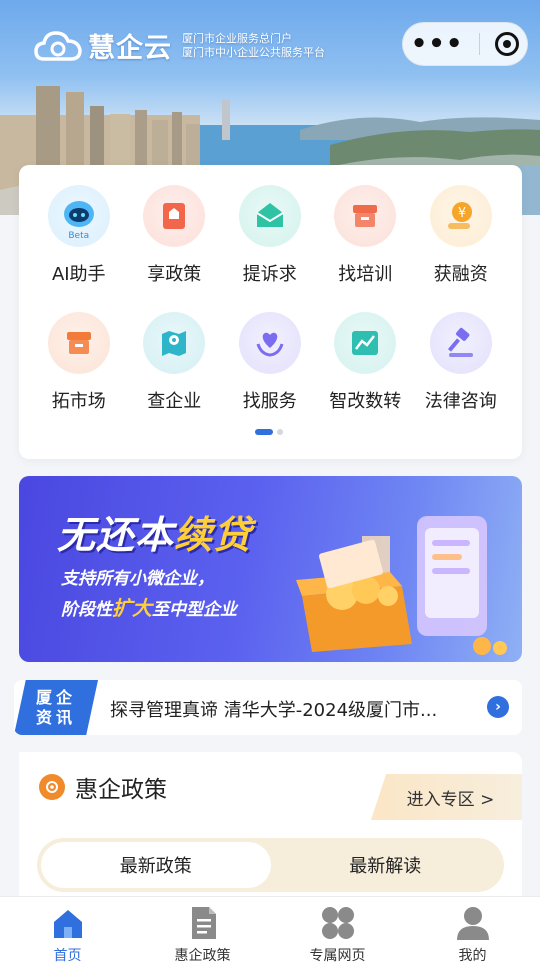 This screenshot has height=970, width=540. I want to click on banner-line-1: 支持所有小微企业，, so click(137, 579).